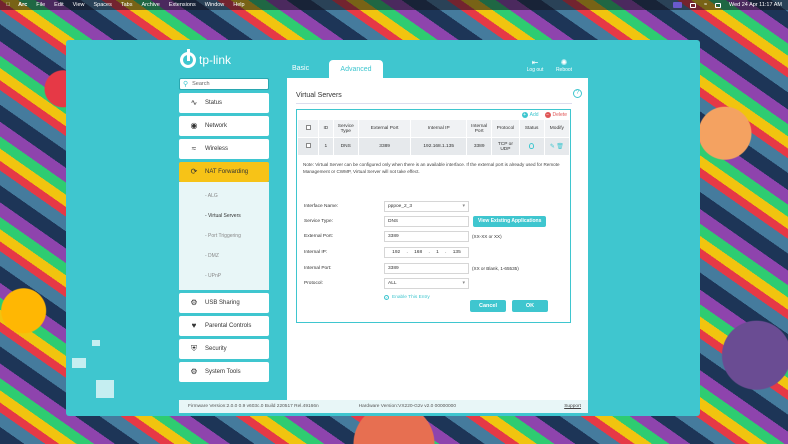  What do you see at coordinates (479, 146) in the screenshot?
I see `cell-internal-port: 3389` at bounding box center [479, 146].